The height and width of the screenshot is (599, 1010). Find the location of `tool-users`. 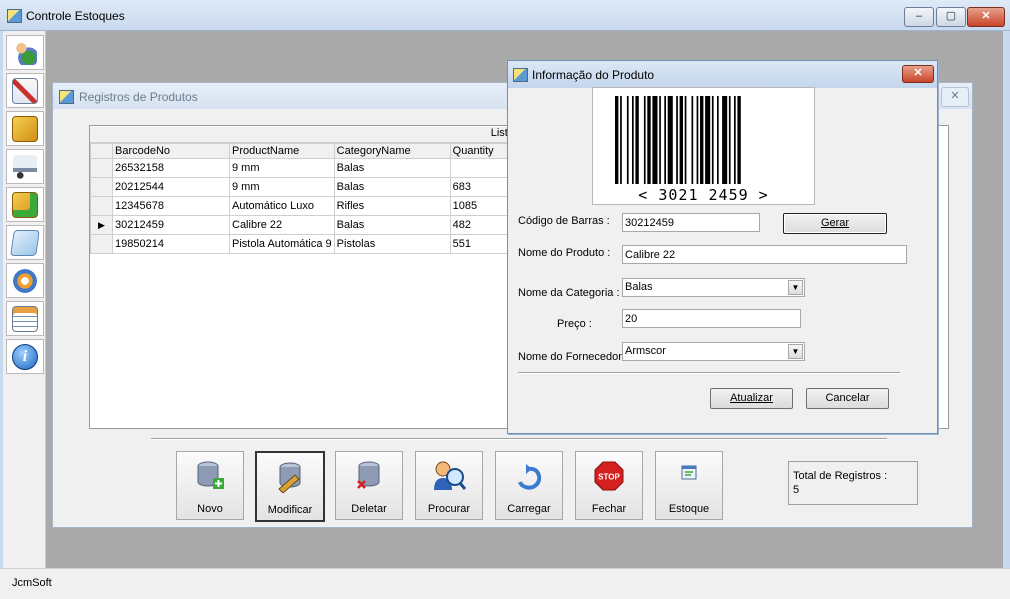

tool-users is located at coordinates (25, 52).